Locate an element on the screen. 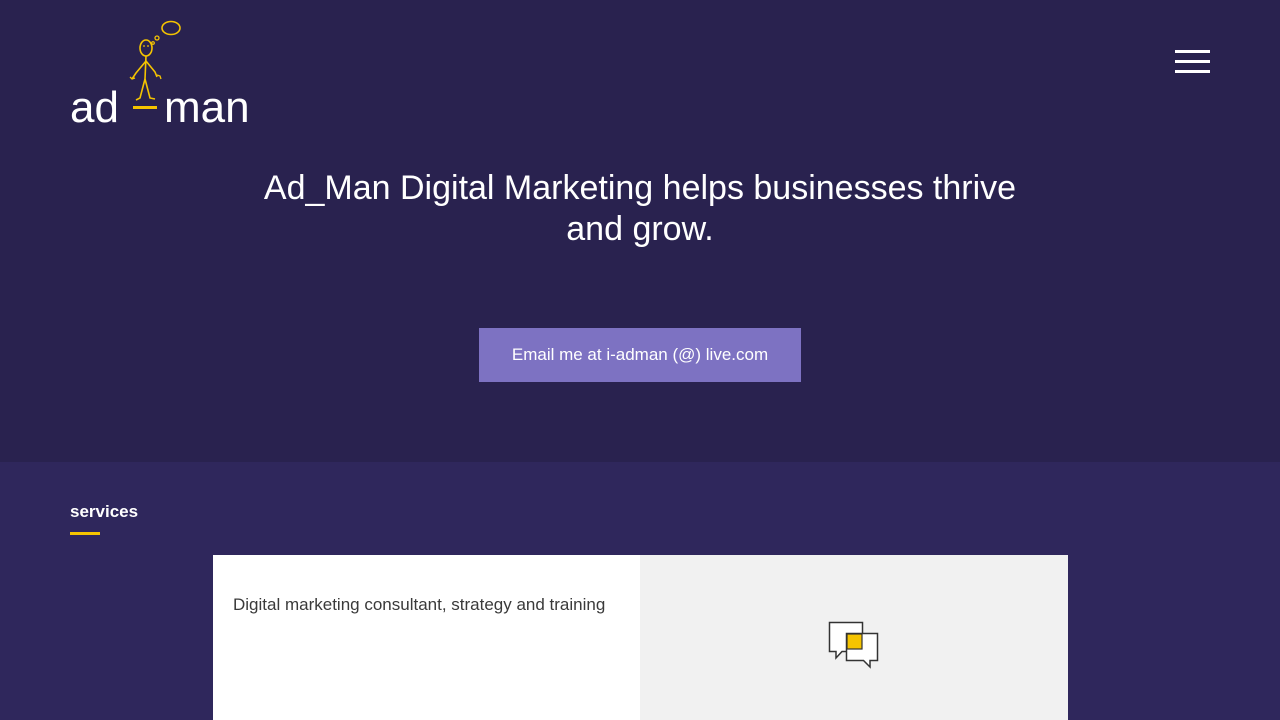  email-cta-button: Email me at i-adman (@) live.com is located at coordinates (640, 355).